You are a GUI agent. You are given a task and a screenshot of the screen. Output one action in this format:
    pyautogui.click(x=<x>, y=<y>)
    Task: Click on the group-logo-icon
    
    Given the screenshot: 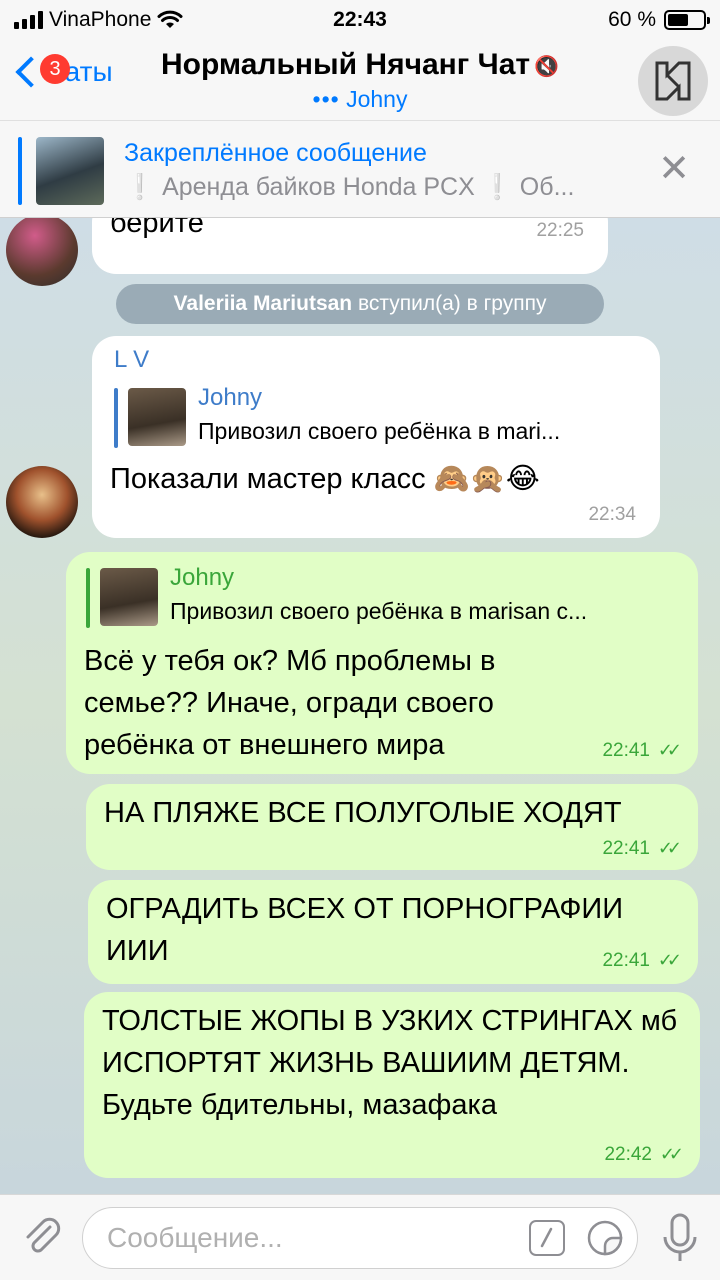 What is the action you would take?
    pyautogui.click(x=673, y=81)
    